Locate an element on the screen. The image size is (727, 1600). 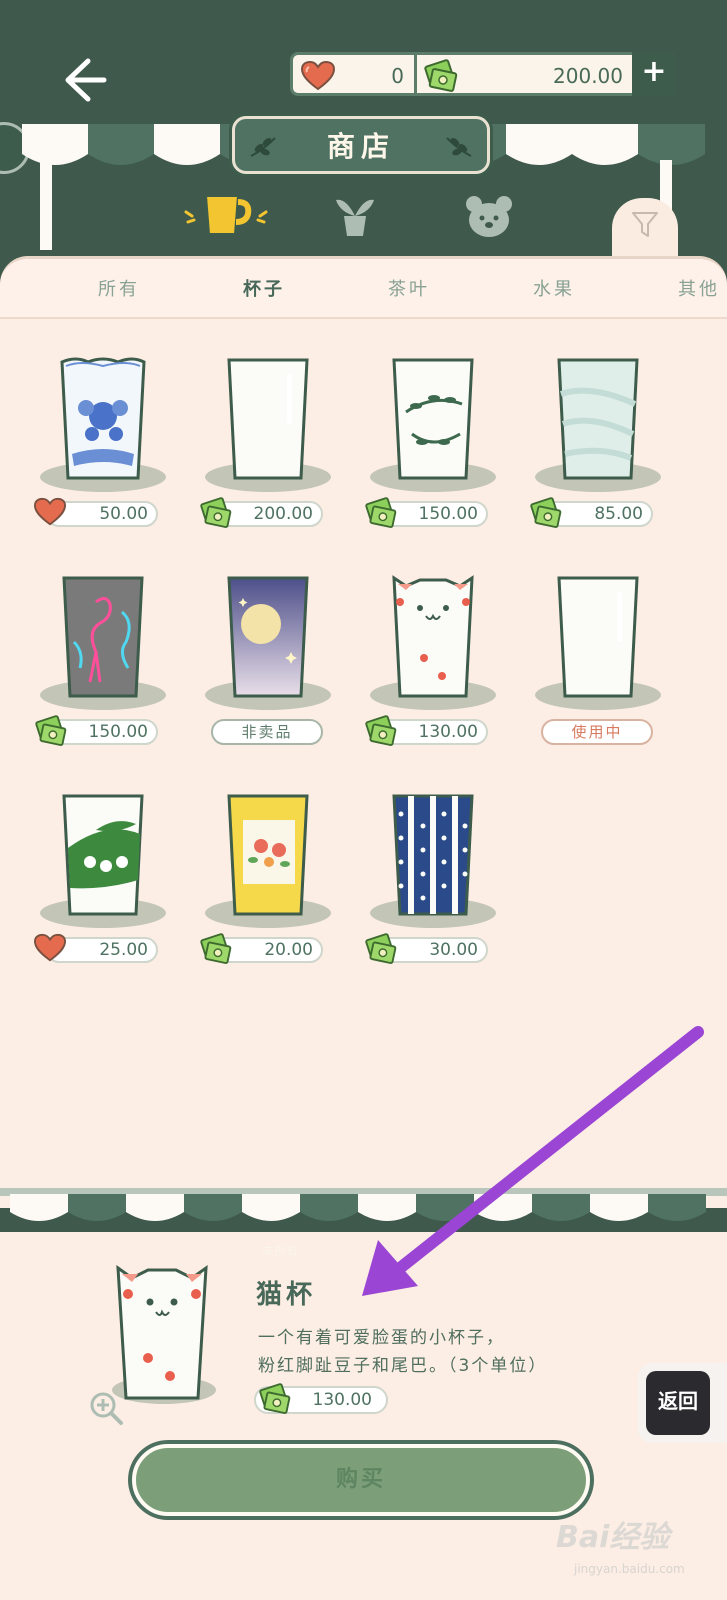
shop-item: 130.00 is located at coordinates (433, 658).